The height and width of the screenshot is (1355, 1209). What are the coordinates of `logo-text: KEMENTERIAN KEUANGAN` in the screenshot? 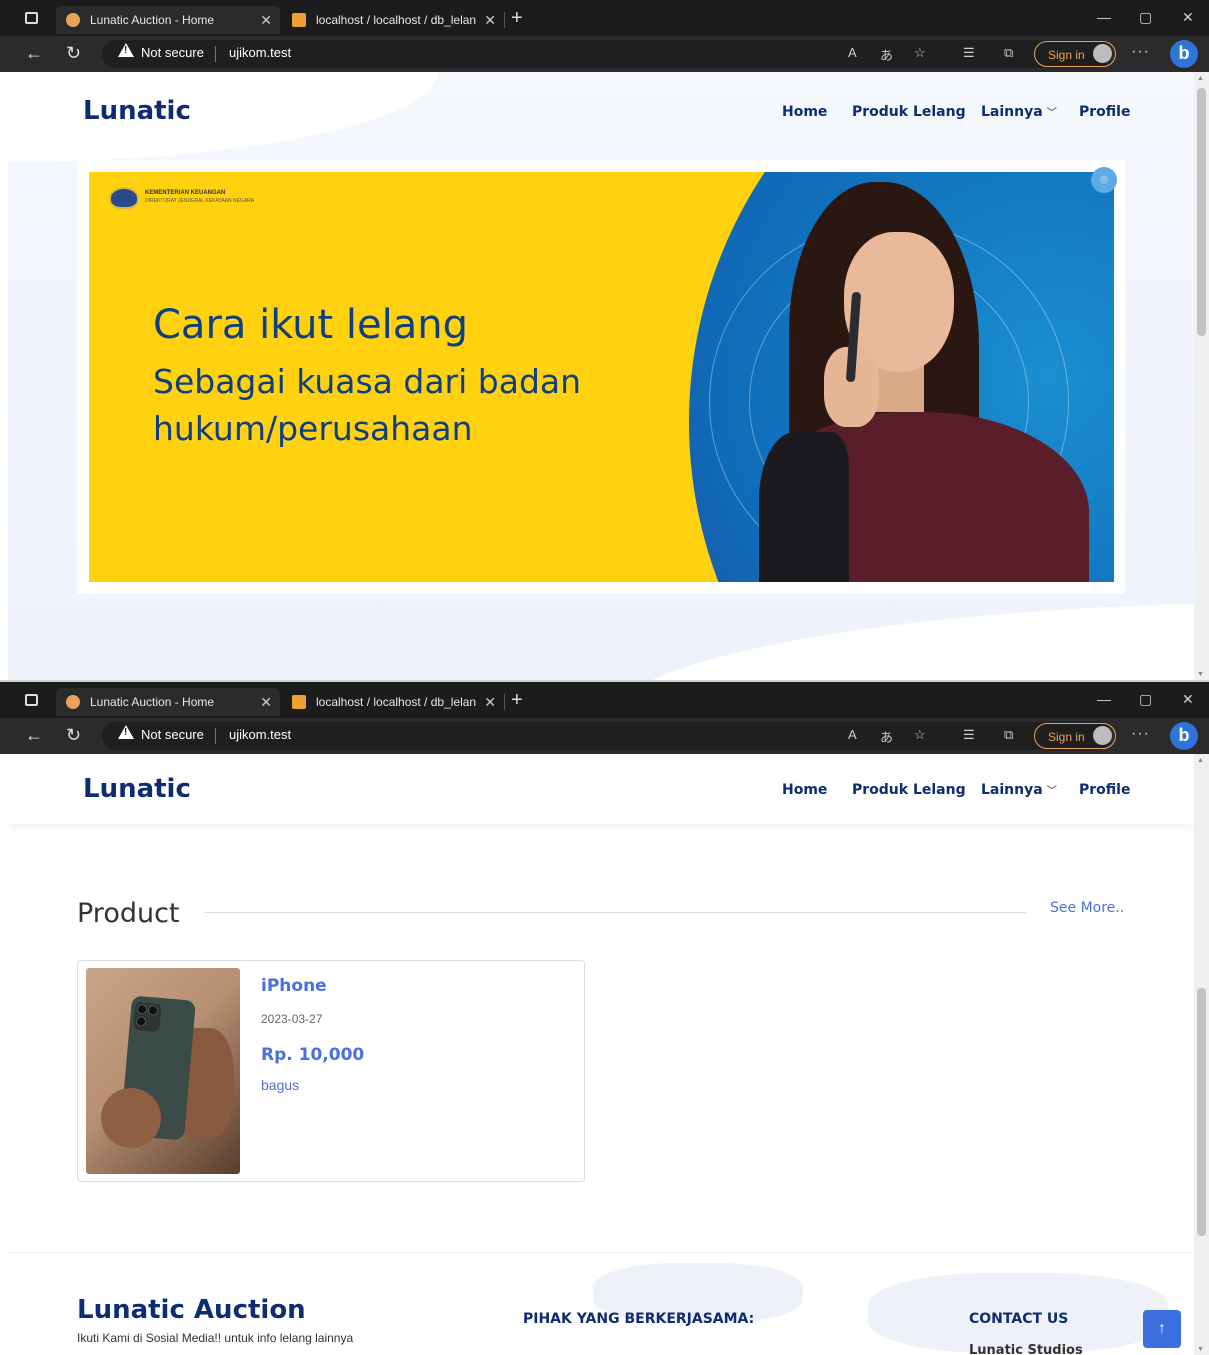 It's located at (185, 193).